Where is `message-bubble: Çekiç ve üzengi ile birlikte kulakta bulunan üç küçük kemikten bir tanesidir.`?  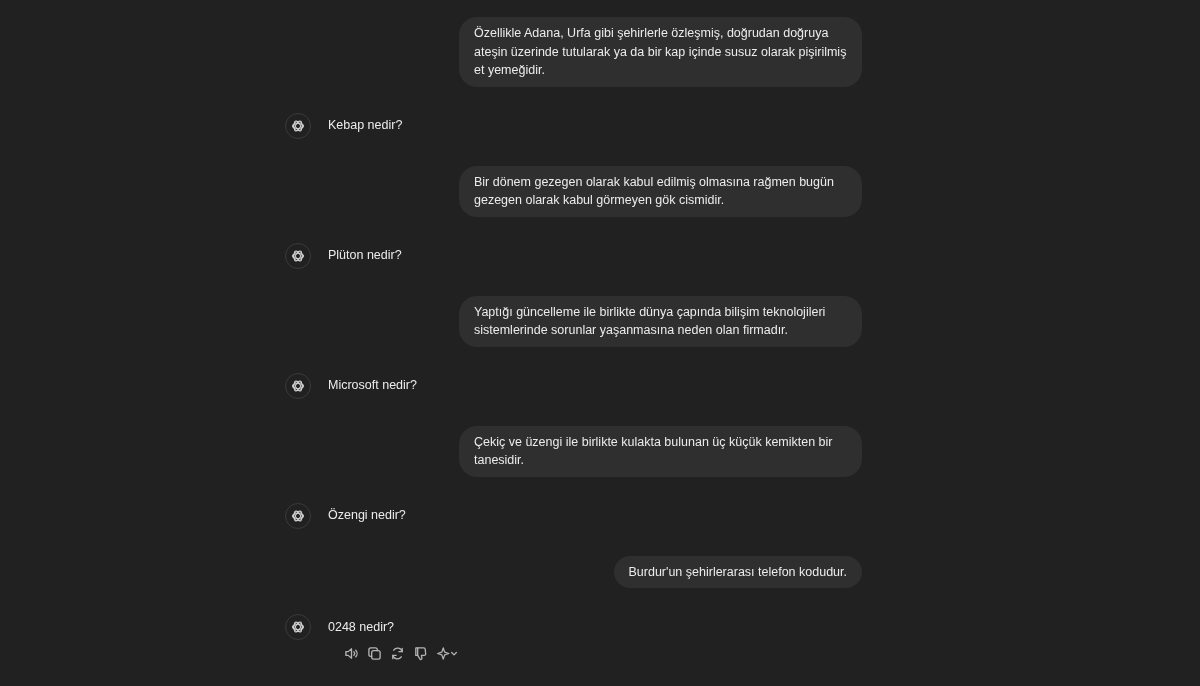 message-bubble: Çekiç ve üzengi ile birlikte kulakta bulunan üç küçük kemikten bir tanesidir. is located at coordinates (660, 451).